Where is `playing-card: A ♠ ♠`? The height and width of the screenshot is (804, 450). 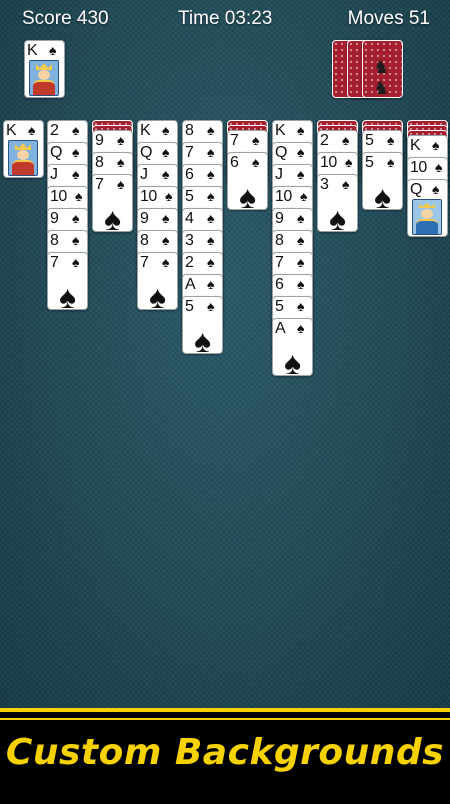 playing-card: A ♠ ♠ is located at coordinates (292, 347).